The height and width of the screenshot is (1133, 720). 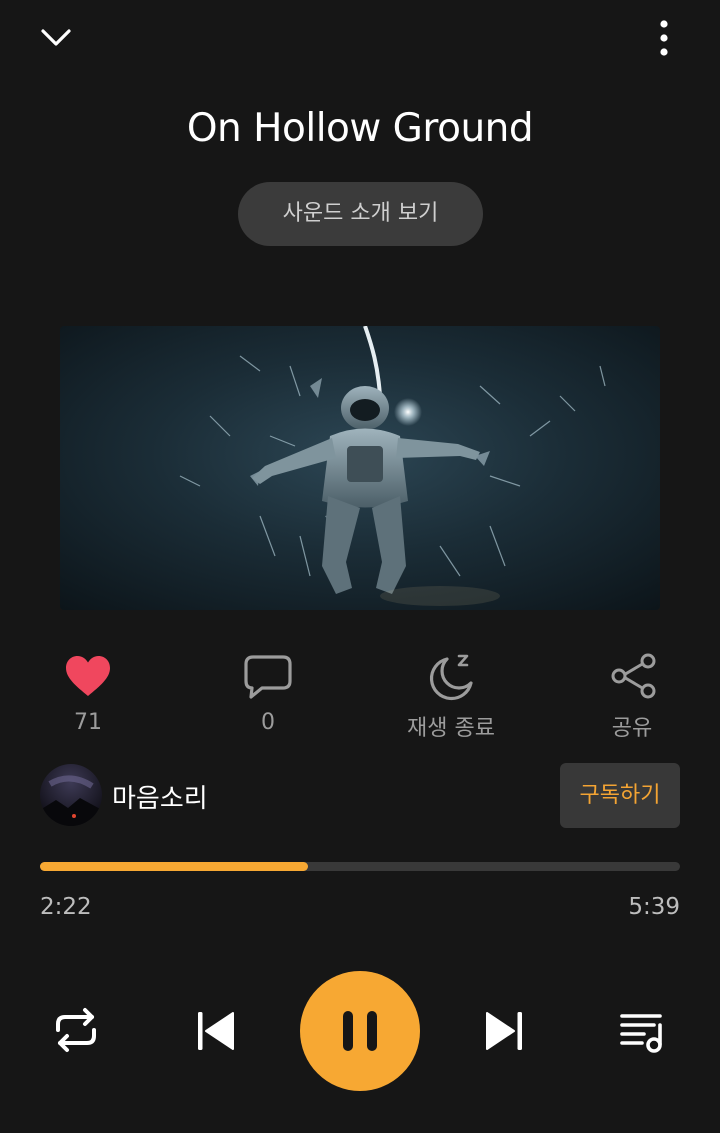 What do you see at coordinates (360, 40) in the screenshot?
I see `top-bar` at bounding box center [360, 40].